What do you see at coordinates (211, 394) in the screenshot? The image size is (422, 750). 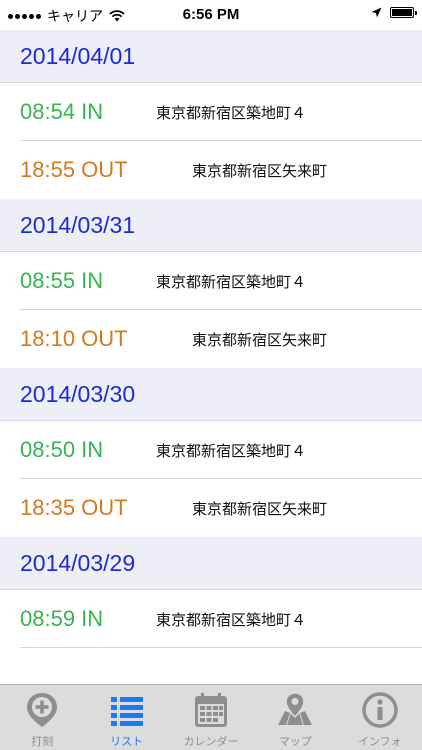 I see `date-header: 2014/03/30` at bounding box center [211, 394].